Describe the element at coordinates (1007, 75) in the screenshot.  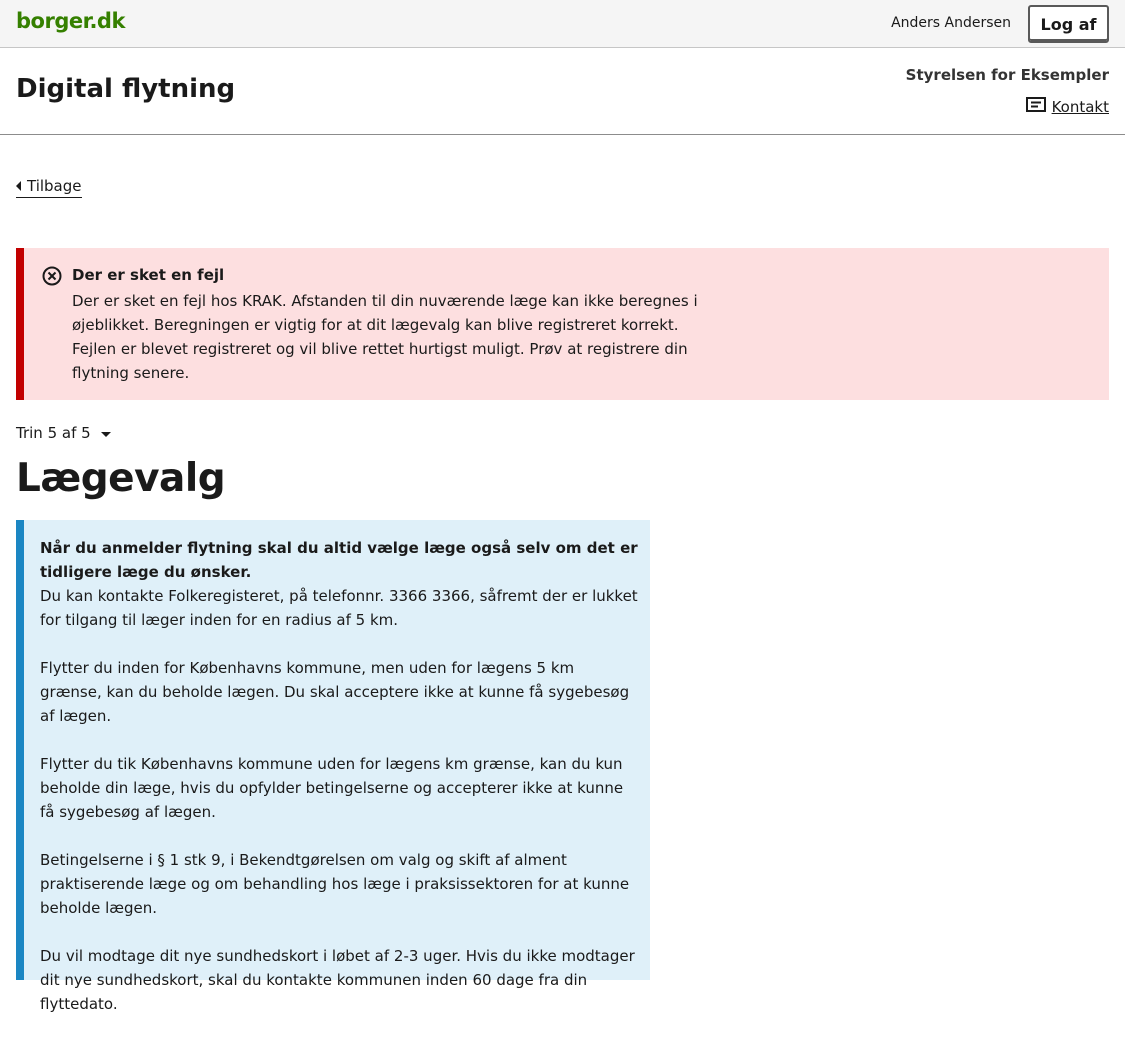
I see `authority-name: Styrelsen for Eksempler` at that location.